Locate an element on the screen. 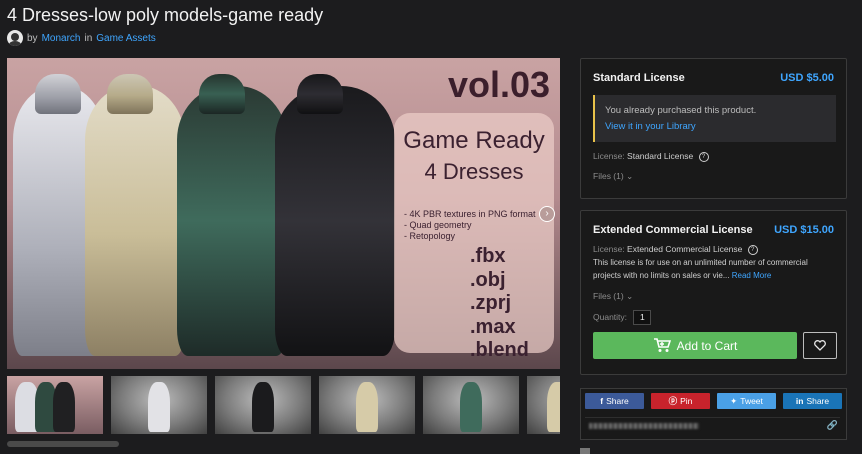 The height and width of the screenshot is (454, 862). quantity-input: 1 is located at coordinates (642, 317).